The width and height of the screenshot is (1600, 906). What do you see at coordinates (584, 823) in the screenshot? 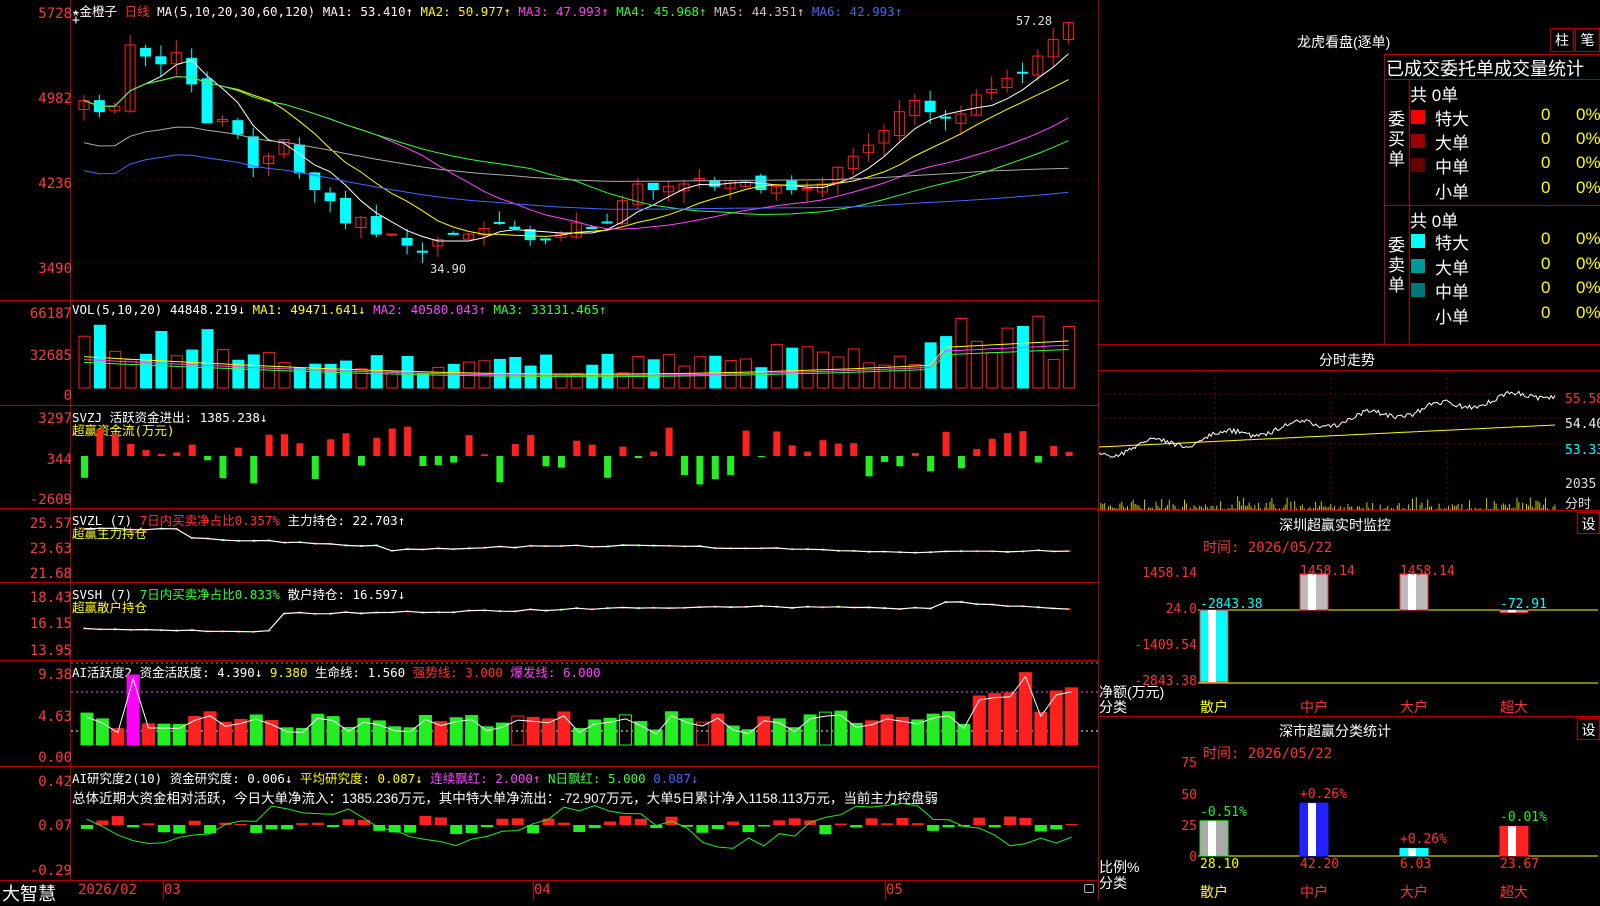
I see `ai-research-chart` at bounding box center [584, 823].